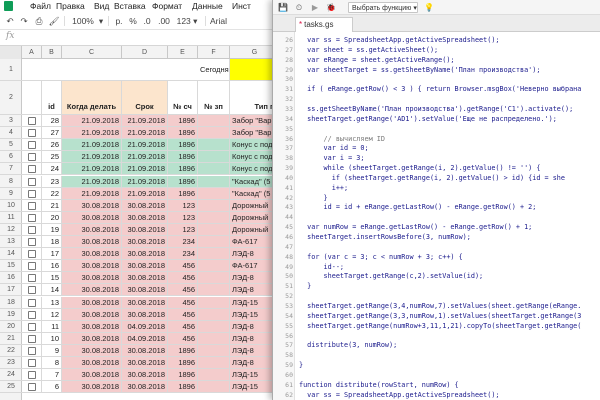 The image size is (600, 400). Describe the element at coordinates (52, 97) in the screenshot. I see `header-cell-id: id` at that location.